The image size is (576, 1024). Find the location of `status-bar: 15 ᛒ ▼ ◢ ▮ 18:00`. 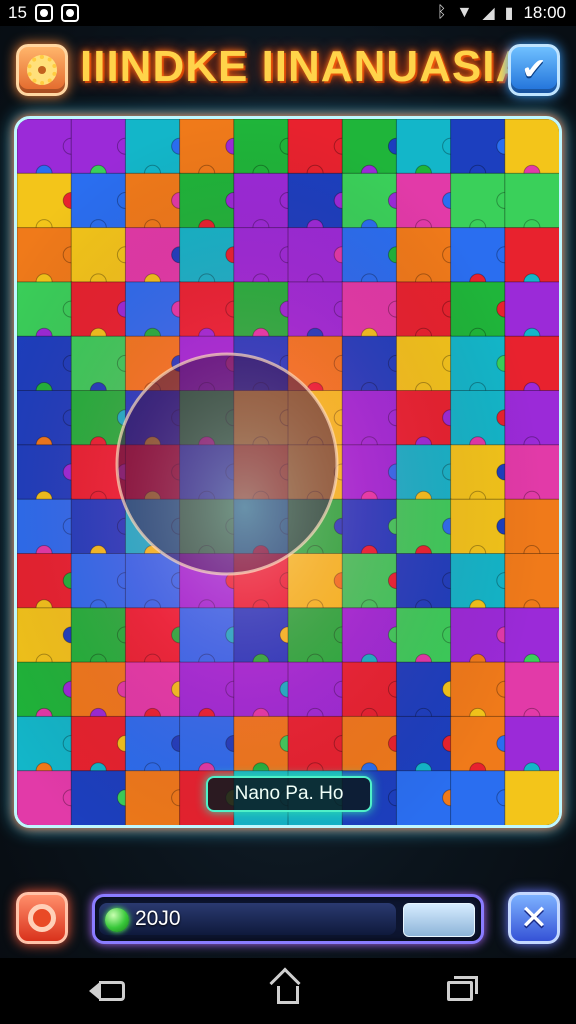

status-bar: 15 ᛒ ▼ ◢ ▮ 18:00 is located at coordinates (288, 13).